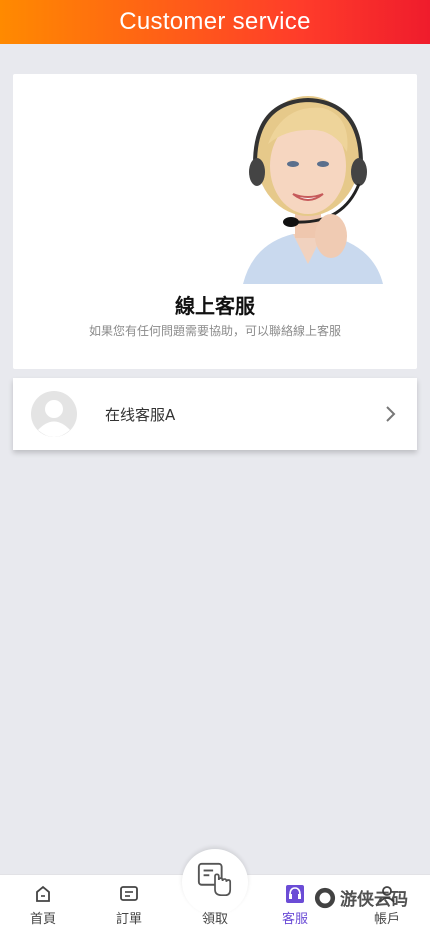 The width and height of the screenshot is (430, 932). What do you see at coordinates (313, 190) in the screenshot?
I see `support-agent-photo` at bounding box center [313, 190].